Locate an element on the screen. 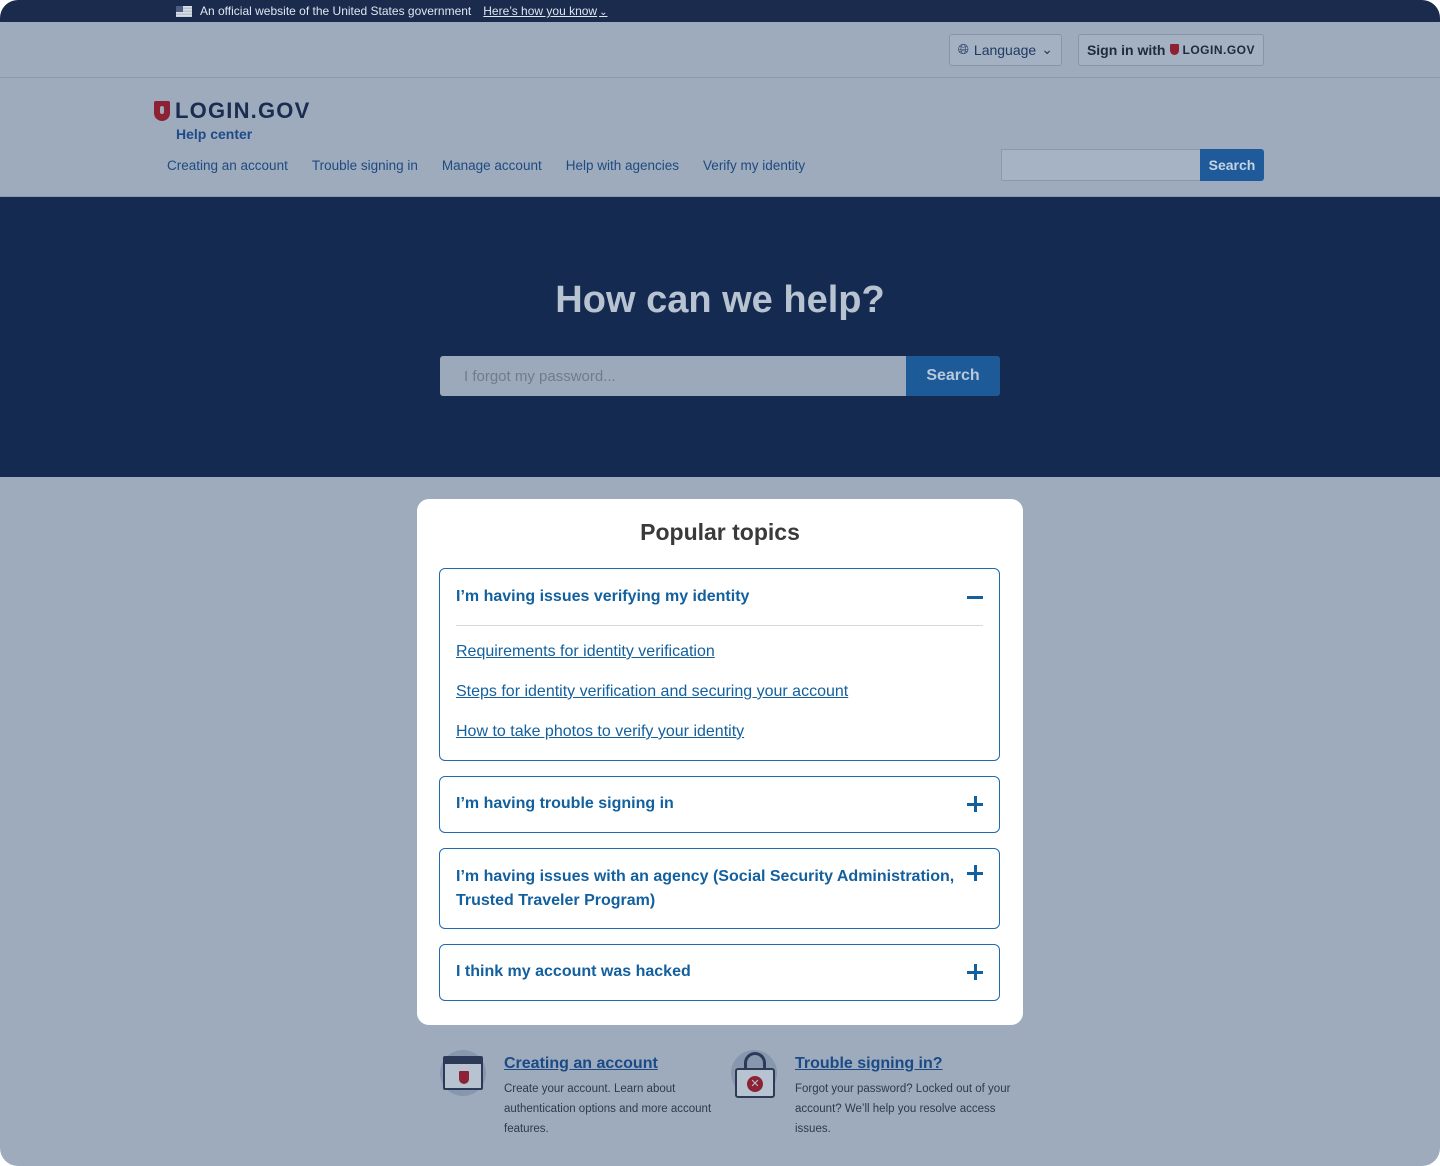 This screenshot has width=1440, height=1166. brand-subtitle: Help center is located at coordinates (214, 134).